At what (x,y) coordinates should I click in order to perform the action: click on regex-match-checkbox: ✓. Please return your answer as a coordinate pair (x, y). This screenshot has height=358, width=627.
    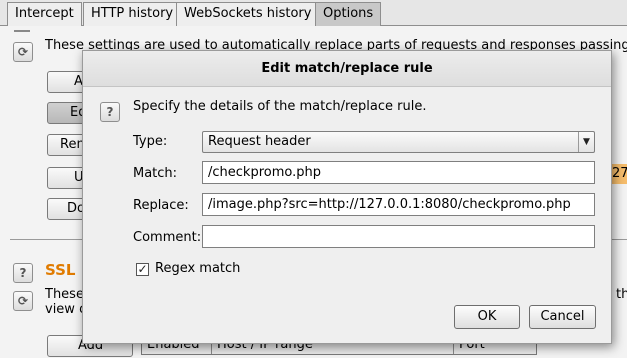
    Looking at the image, I should click on (142, 269).